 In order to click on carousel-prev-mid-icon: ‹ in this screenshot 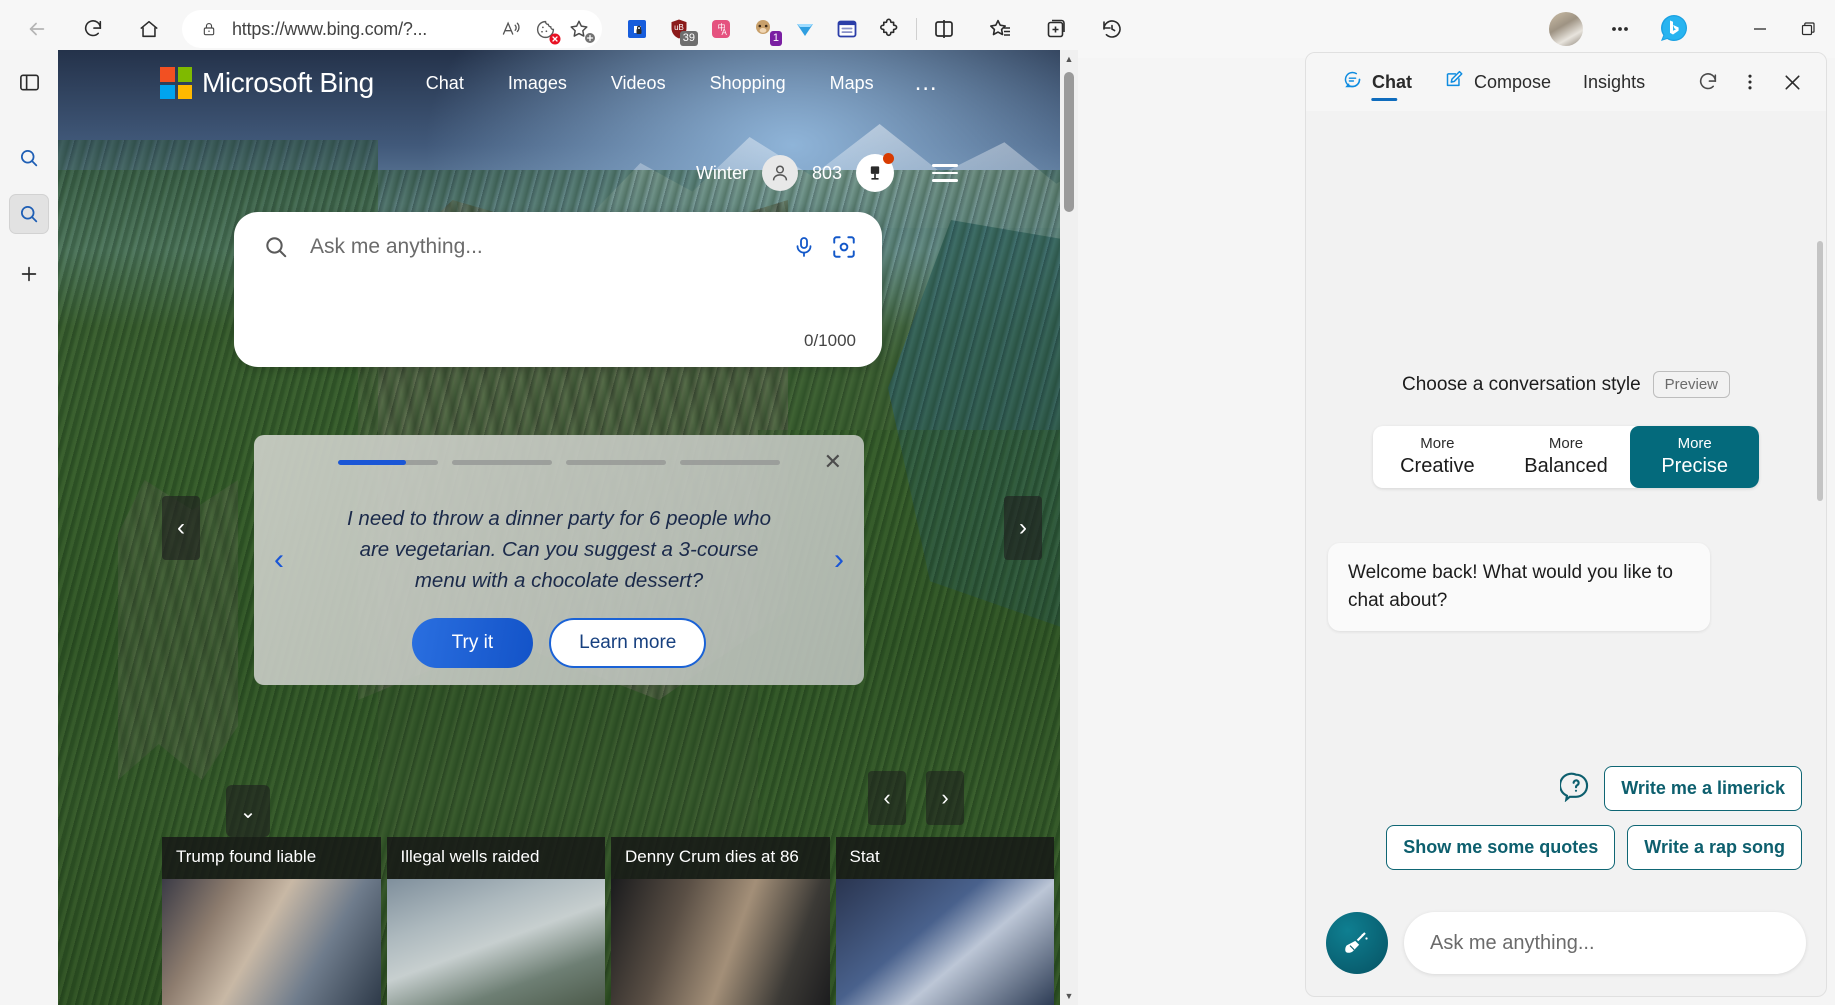, I will do `click(887, 798)`.